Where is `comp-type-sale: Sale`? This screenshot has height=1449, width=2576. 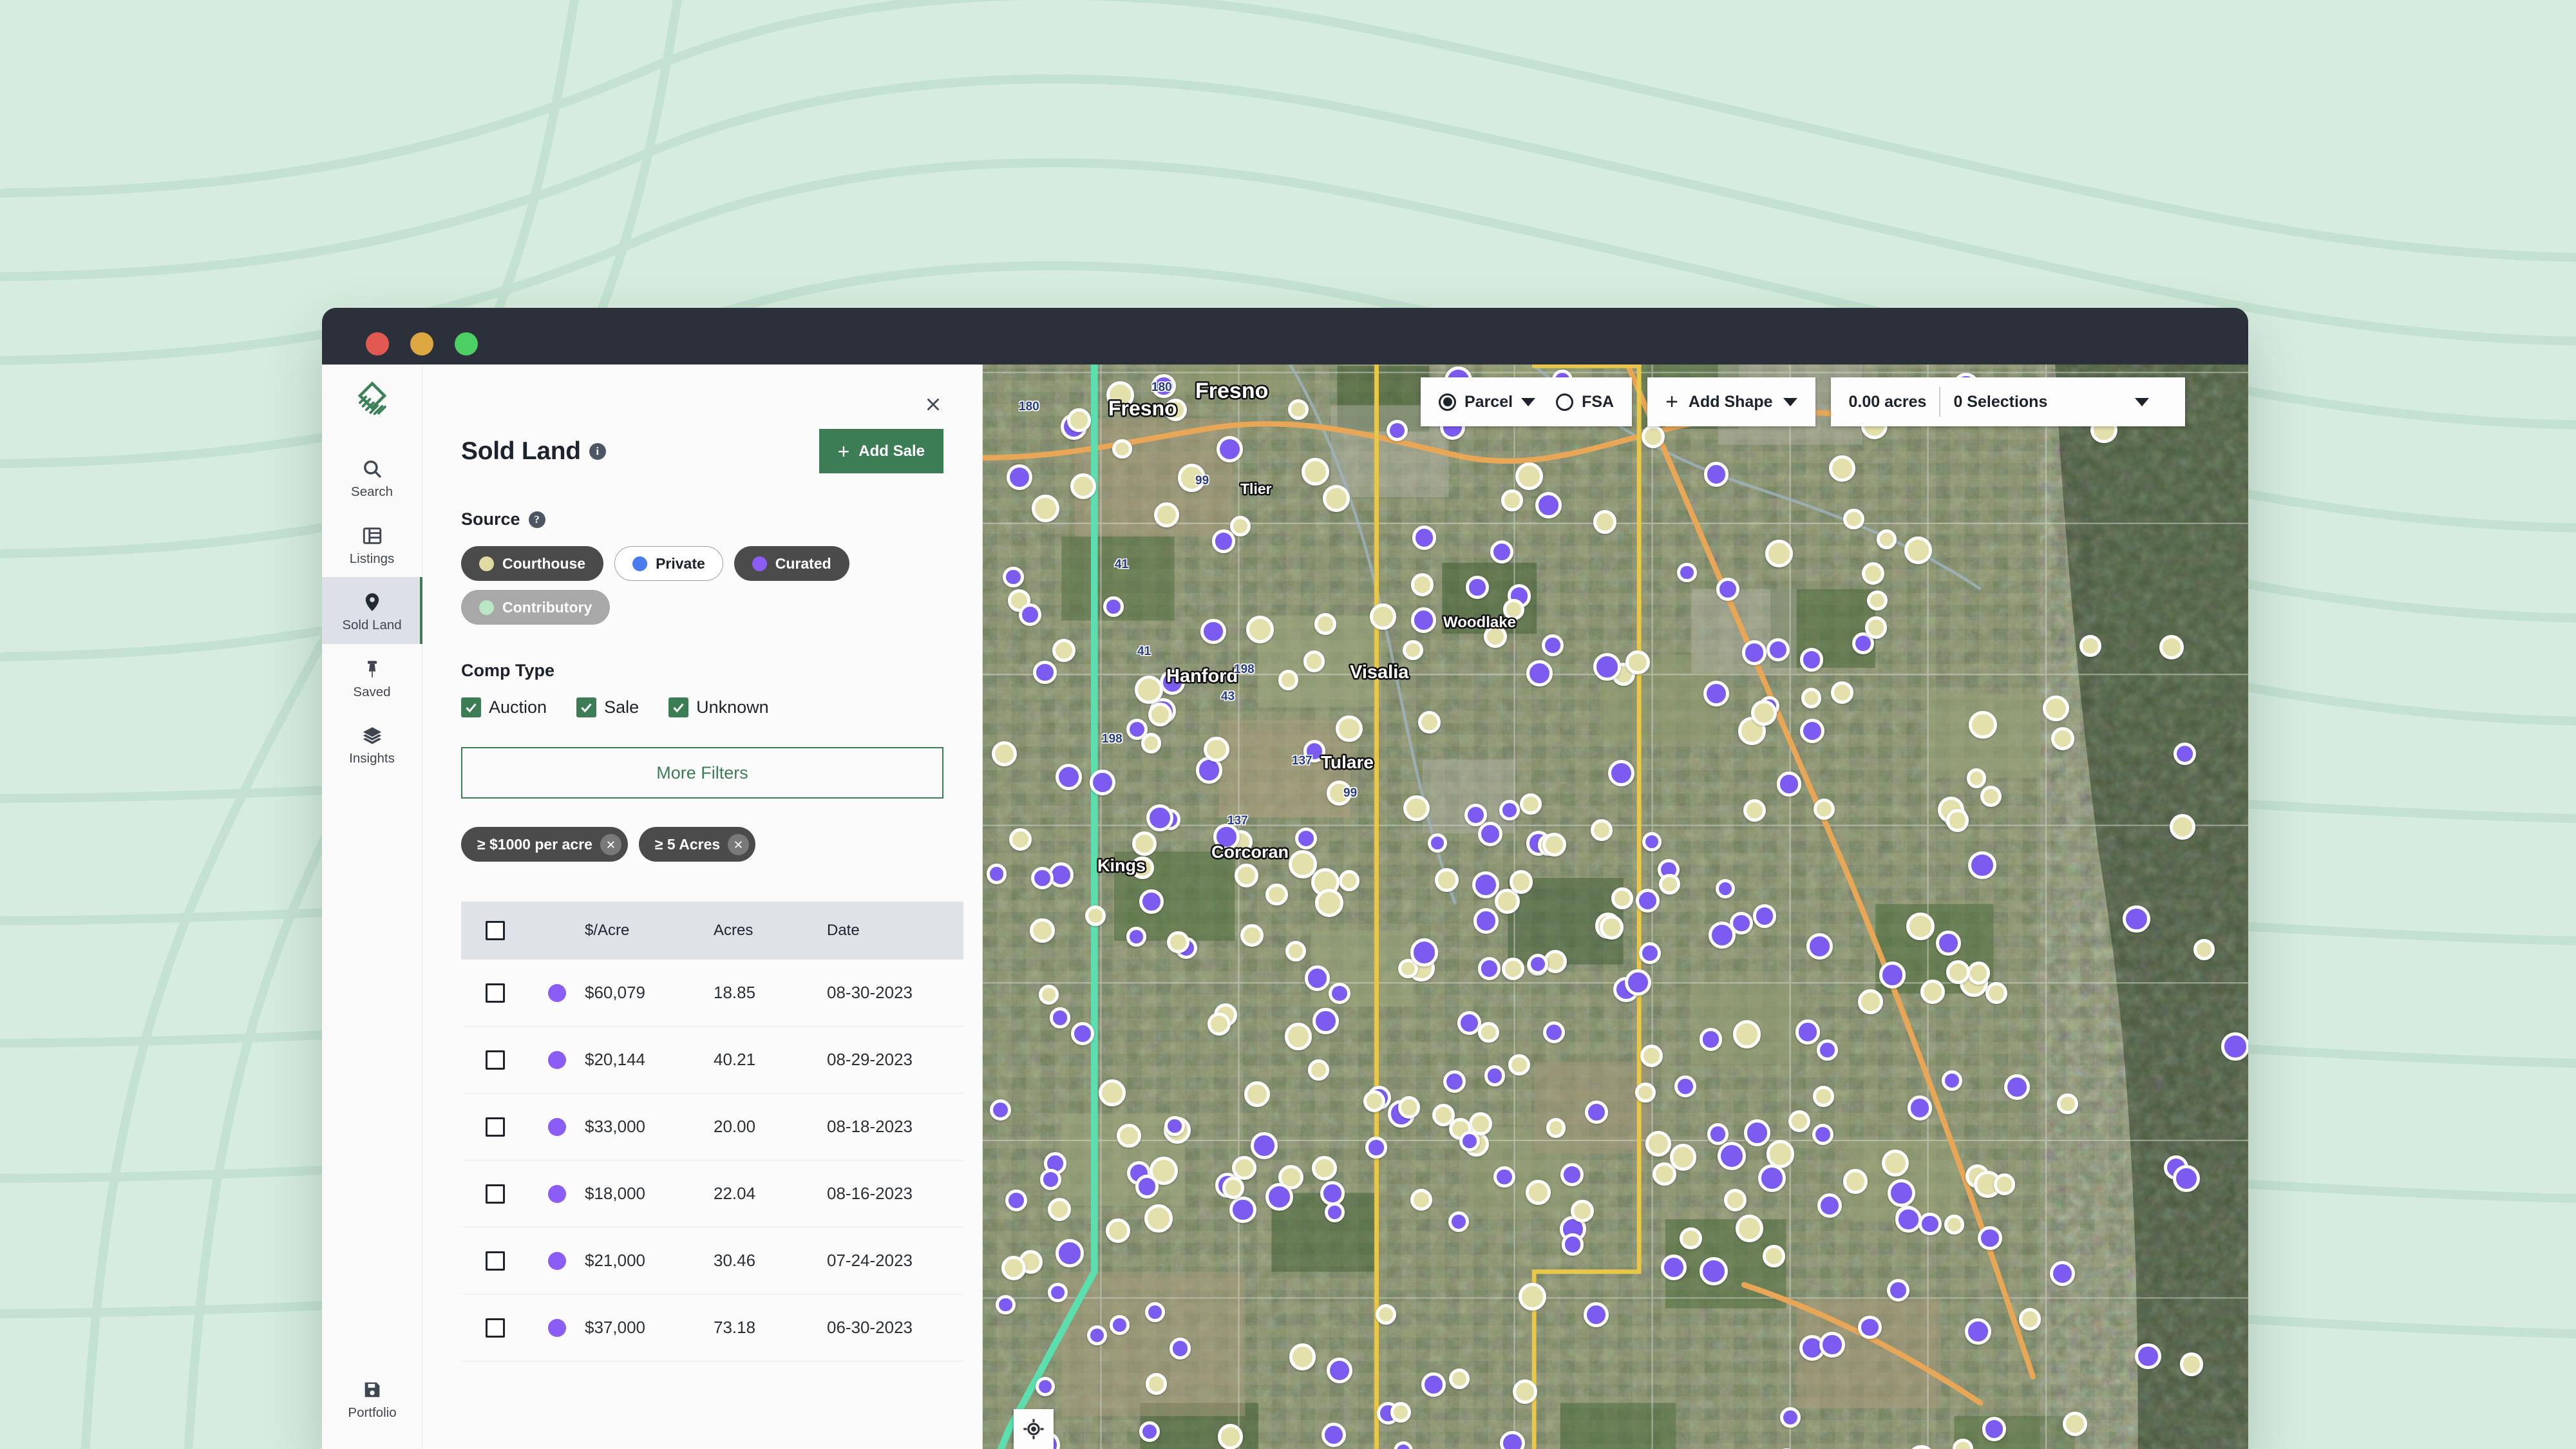 comp-type-sale: Sale is located at coordinates (607, 707).